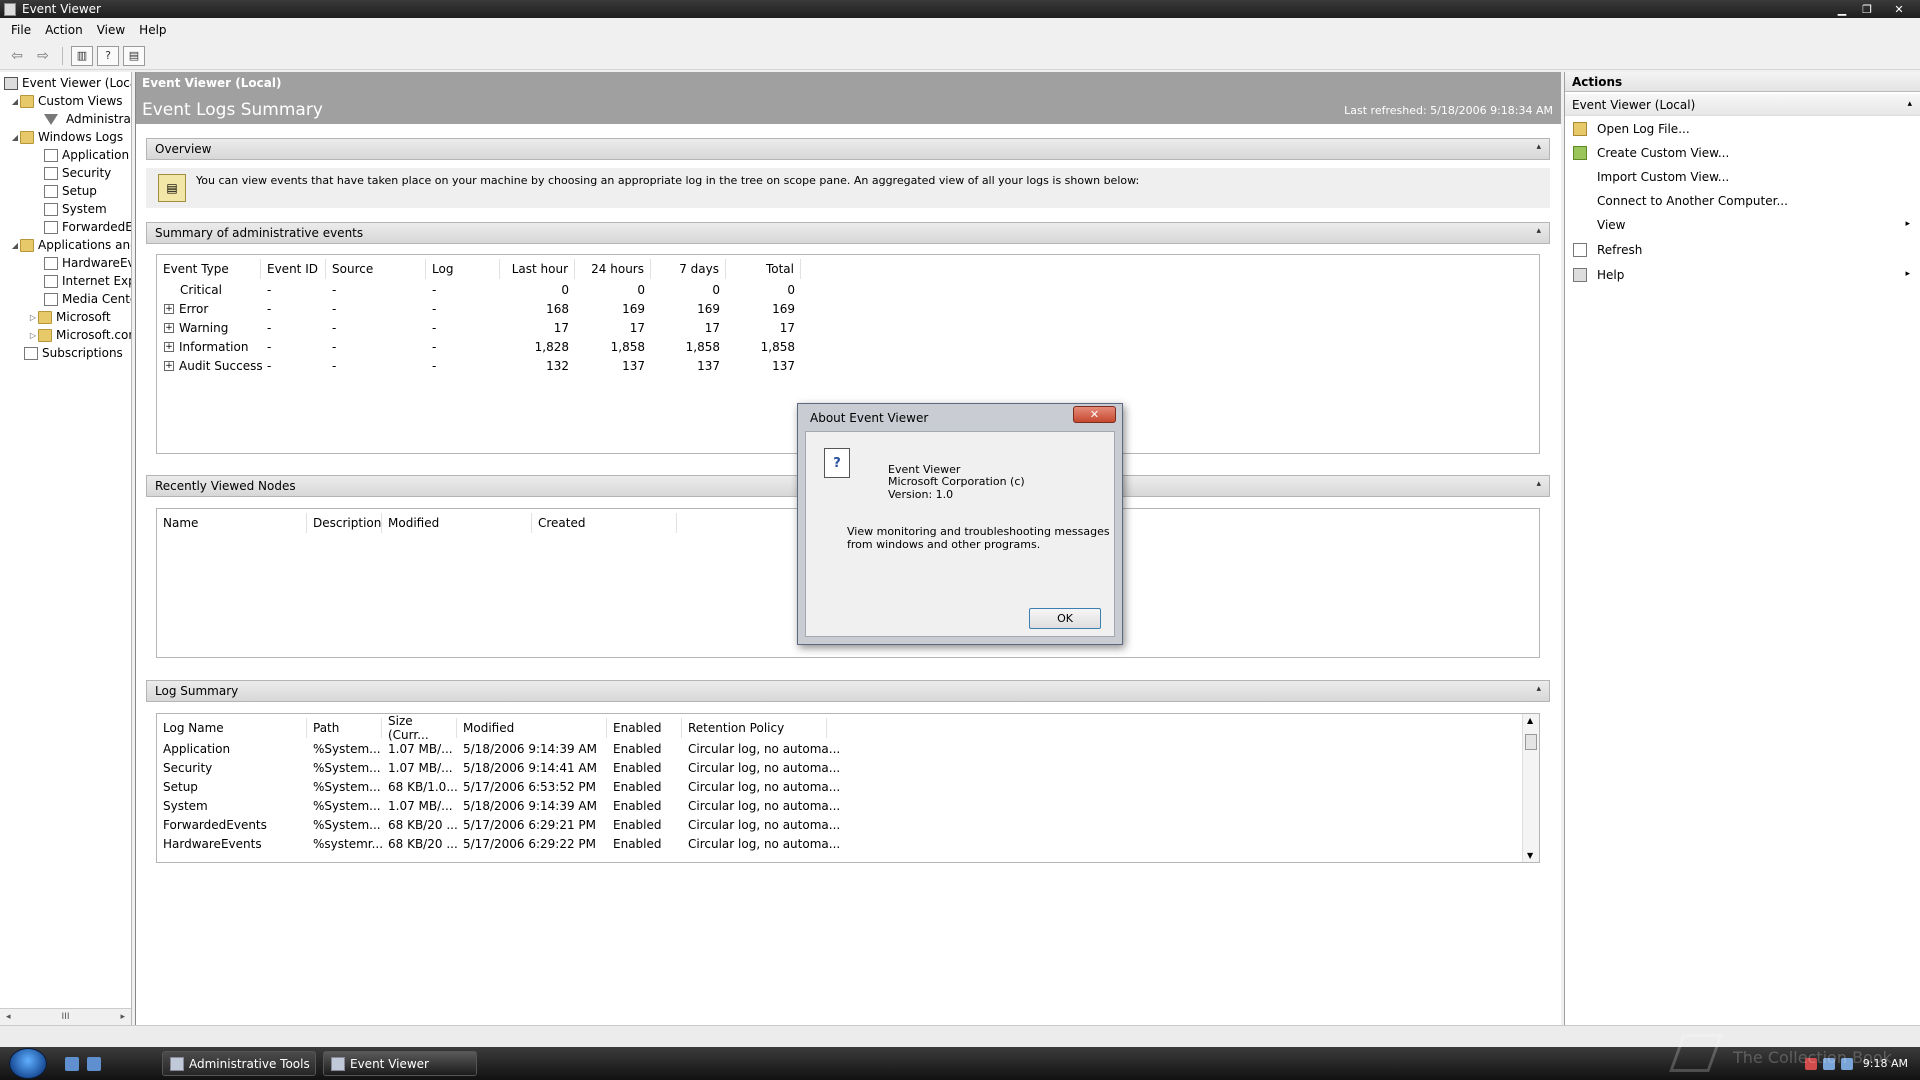 This screenshot has height=1080, width=1920. What do you see at coordinates (848, 149) in the screenshot?
I see `overview-section-header: Overview ▴` at bounding box center [848, 149].